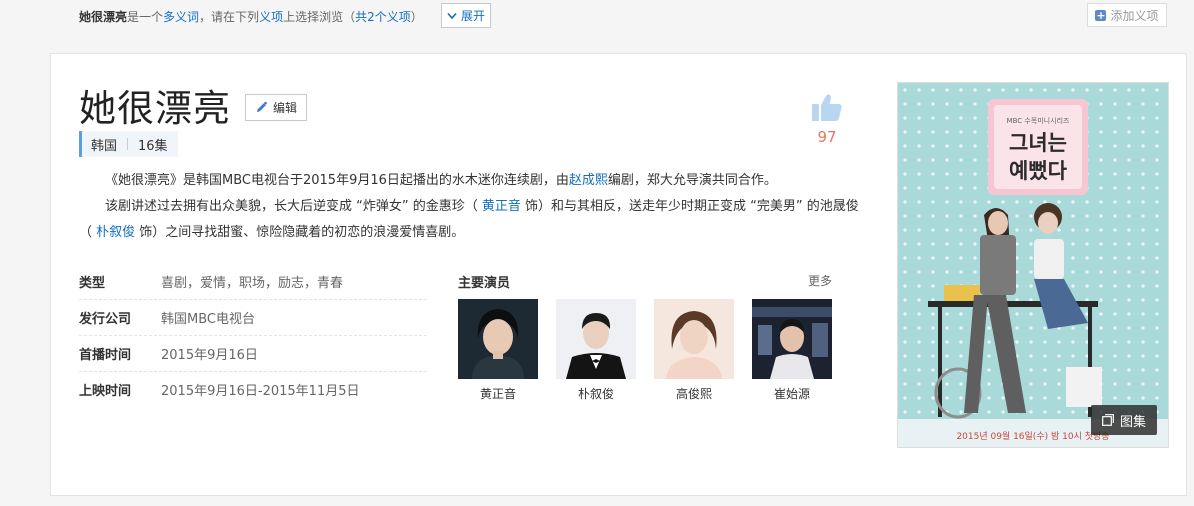 The height and width of the screenshot is (506, 1194). I want to click on poster-footer-text: 2015년 09월 16일(수) 밤 10시 첫방송, so click(1032, 436).